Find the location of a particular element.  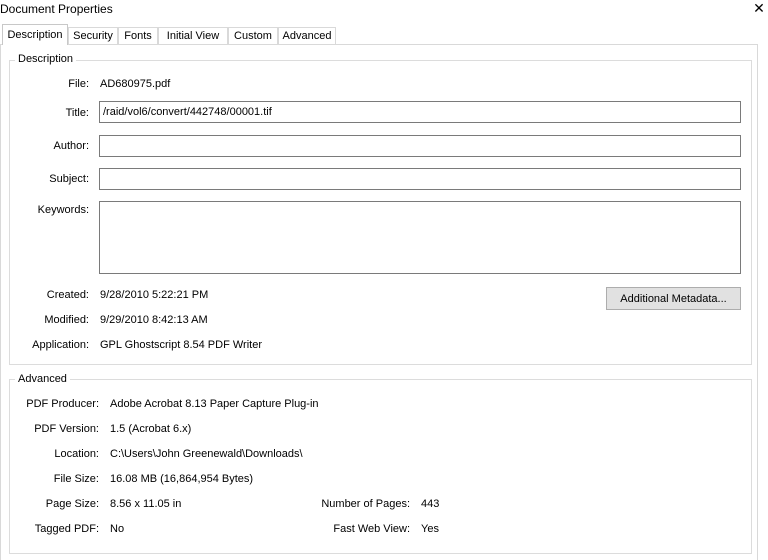

number-of-pages-label: Number of Pages: is located at coordinates (365, 504).